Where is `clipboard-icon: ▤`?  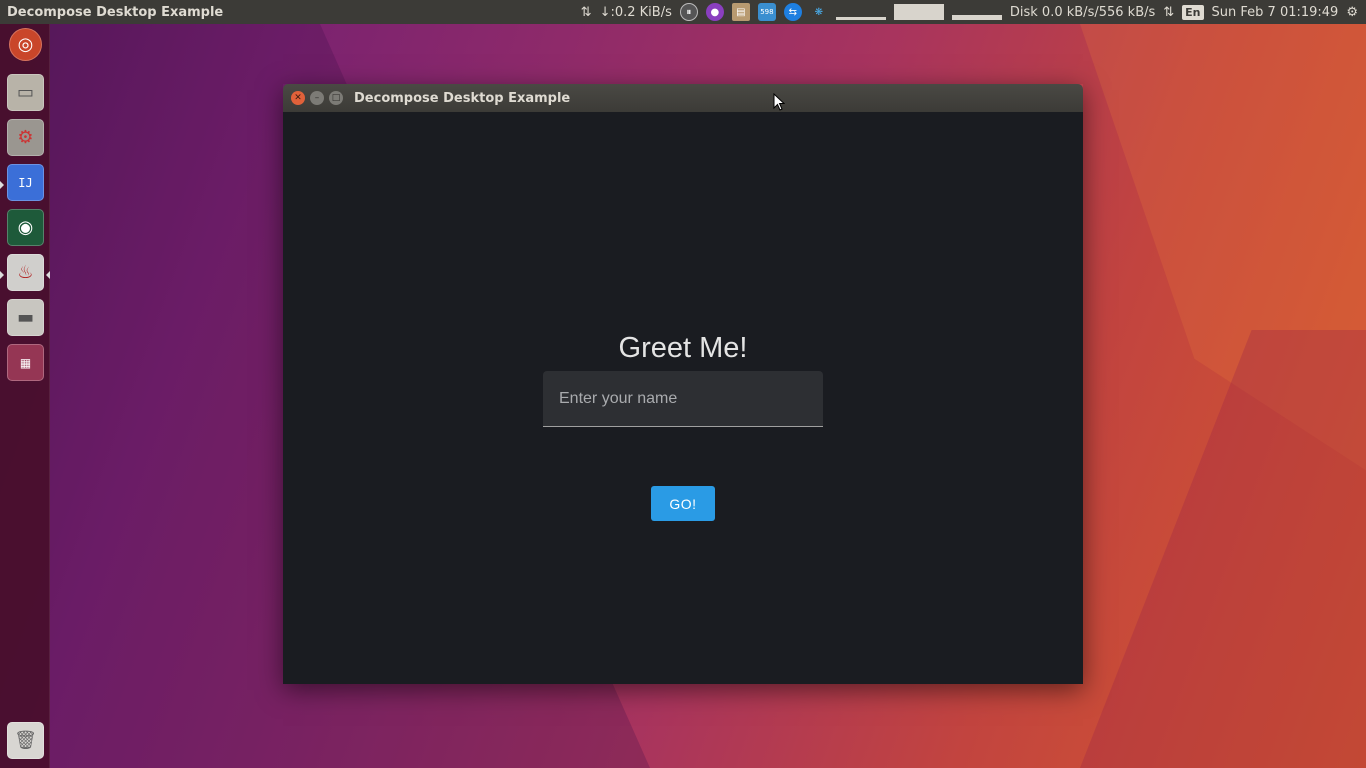 clipboard-icon: ▤ is located at coordinates (740, 12).